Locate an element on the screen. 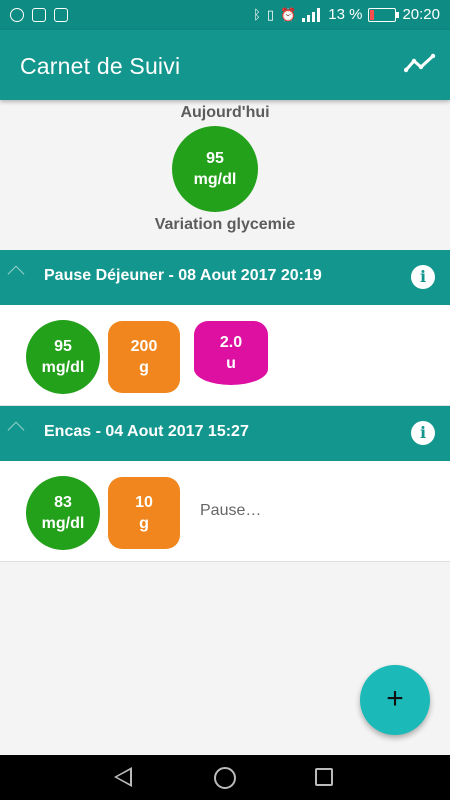 The width and height of the screenshot is (450, 800). app-title: Carnet de Suivi is located at coordinates (100, 66).